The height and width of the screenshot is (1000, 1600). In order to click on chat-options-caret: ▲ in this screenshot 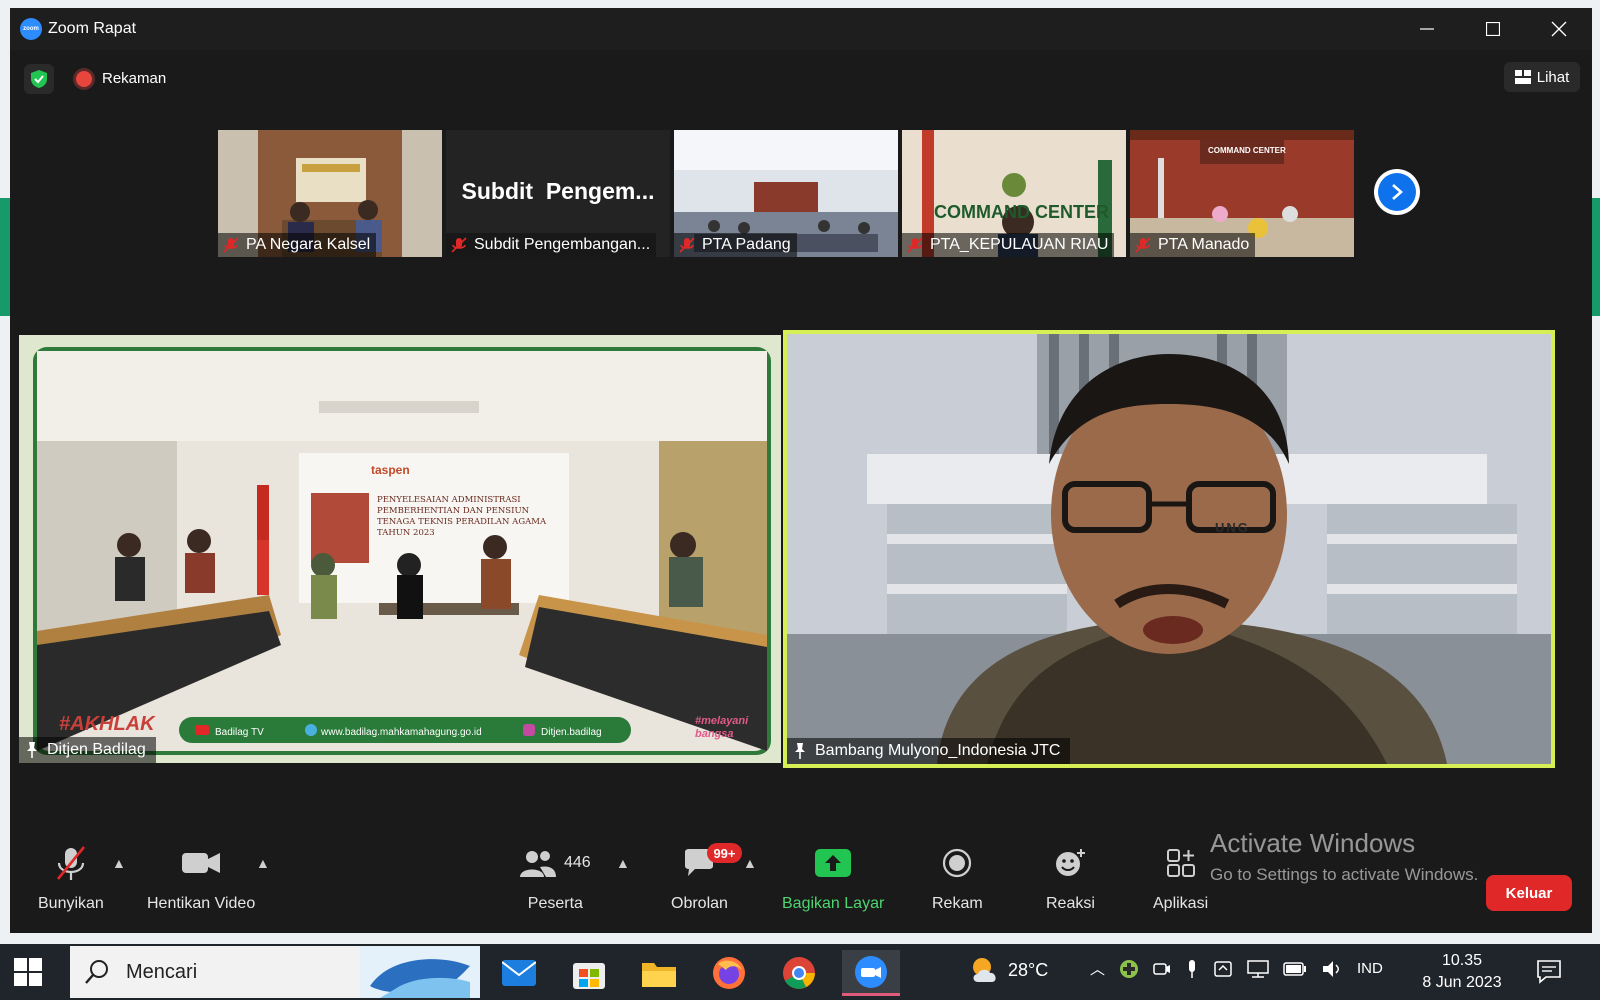, I will do `click(750, 863)`.